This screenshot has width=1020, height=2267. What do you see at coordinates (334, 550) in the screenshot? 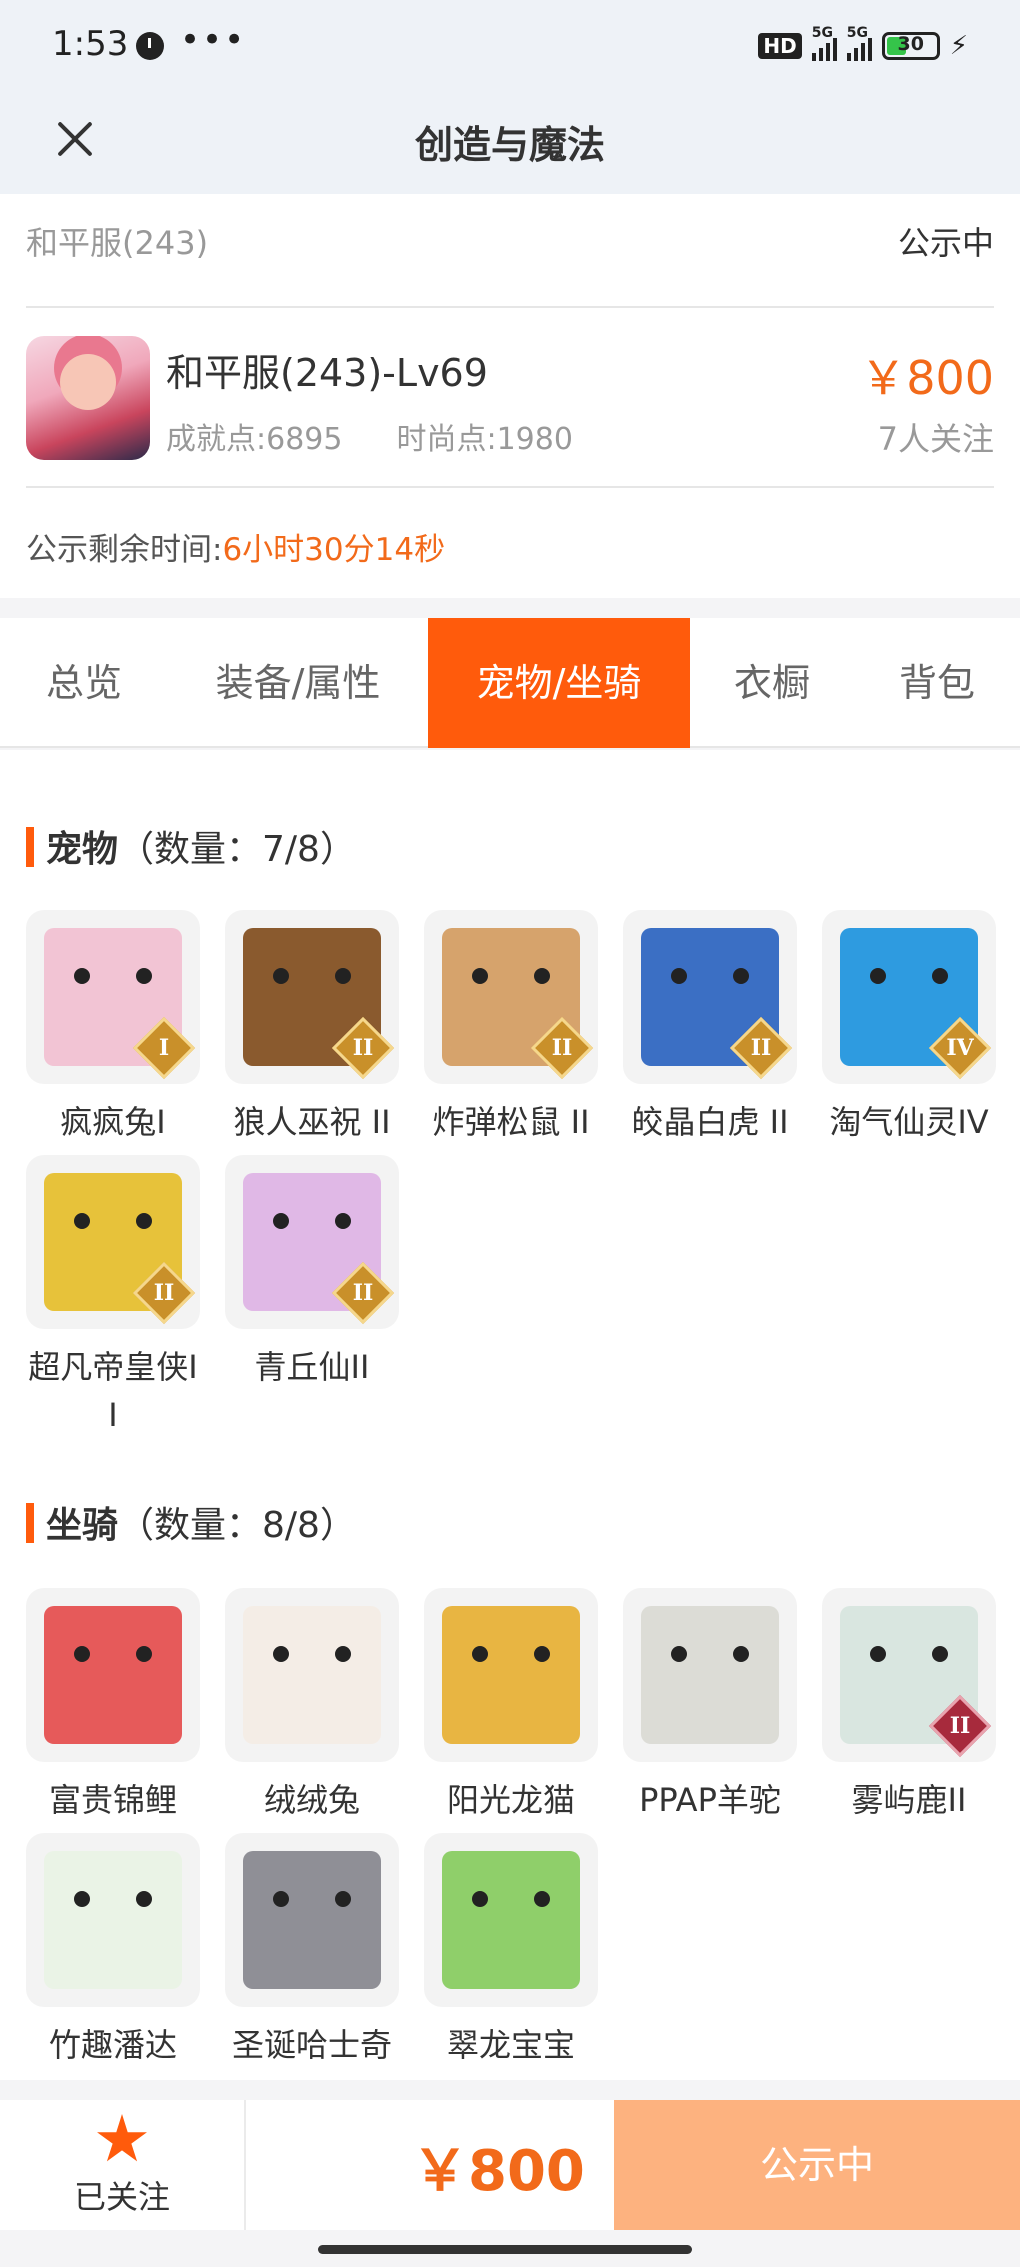
I see `countdown-value: 6小时30分14秒` at bounding box center [334, 550].